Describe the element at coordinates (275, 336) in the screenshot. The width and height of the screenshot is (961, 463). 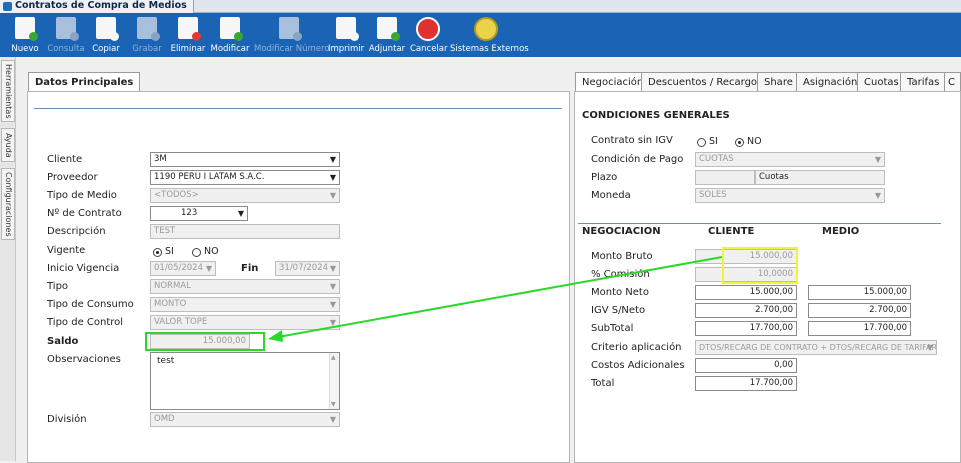
I see `annotation-arrow-head` at that location.